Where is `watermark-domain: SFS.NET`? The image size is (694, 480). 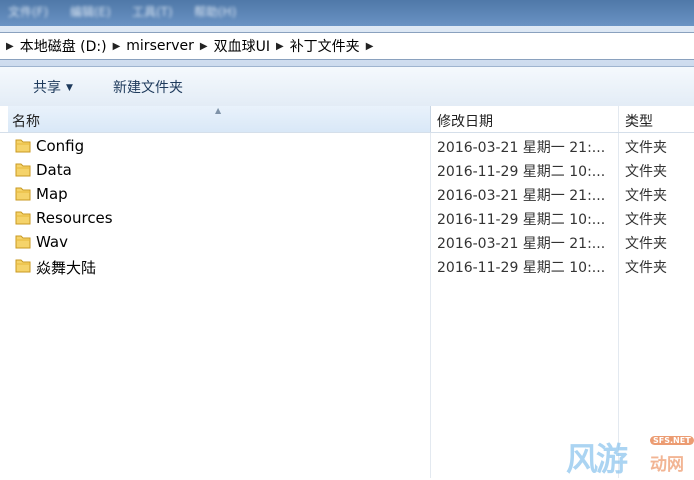
watermark-domain: SFS.NET is located at coordinates (672, 440).